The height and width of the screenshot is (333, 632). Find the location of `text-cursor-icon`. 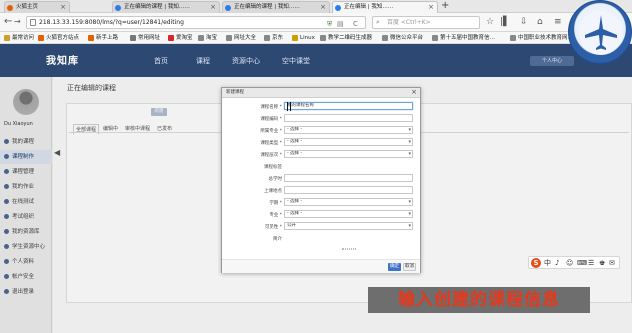

text-cursor-icon is located at coordinates (289, 106).